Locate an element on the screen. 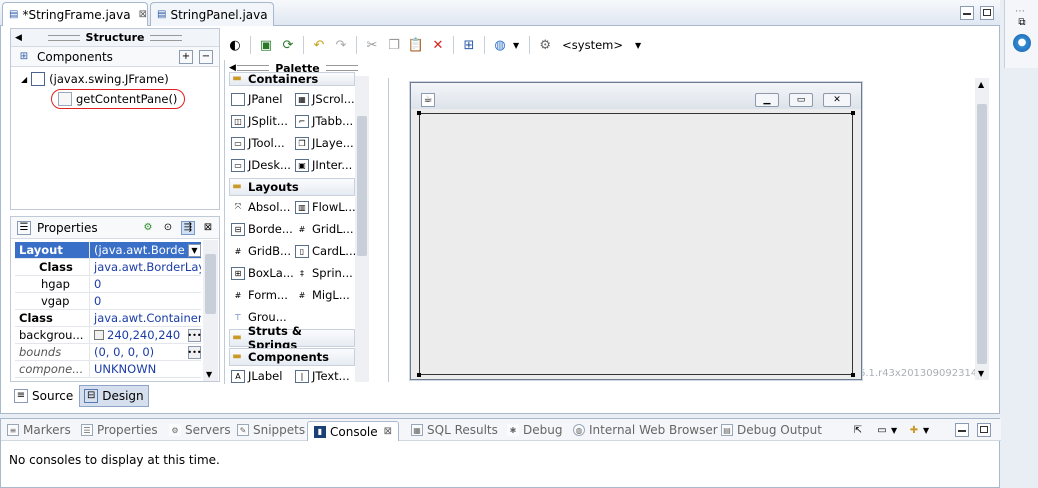 The image size is (1038, 488). tab-stringframe: ▤ *StringFrame.java ⊠ is located at coordinates (75, 14).